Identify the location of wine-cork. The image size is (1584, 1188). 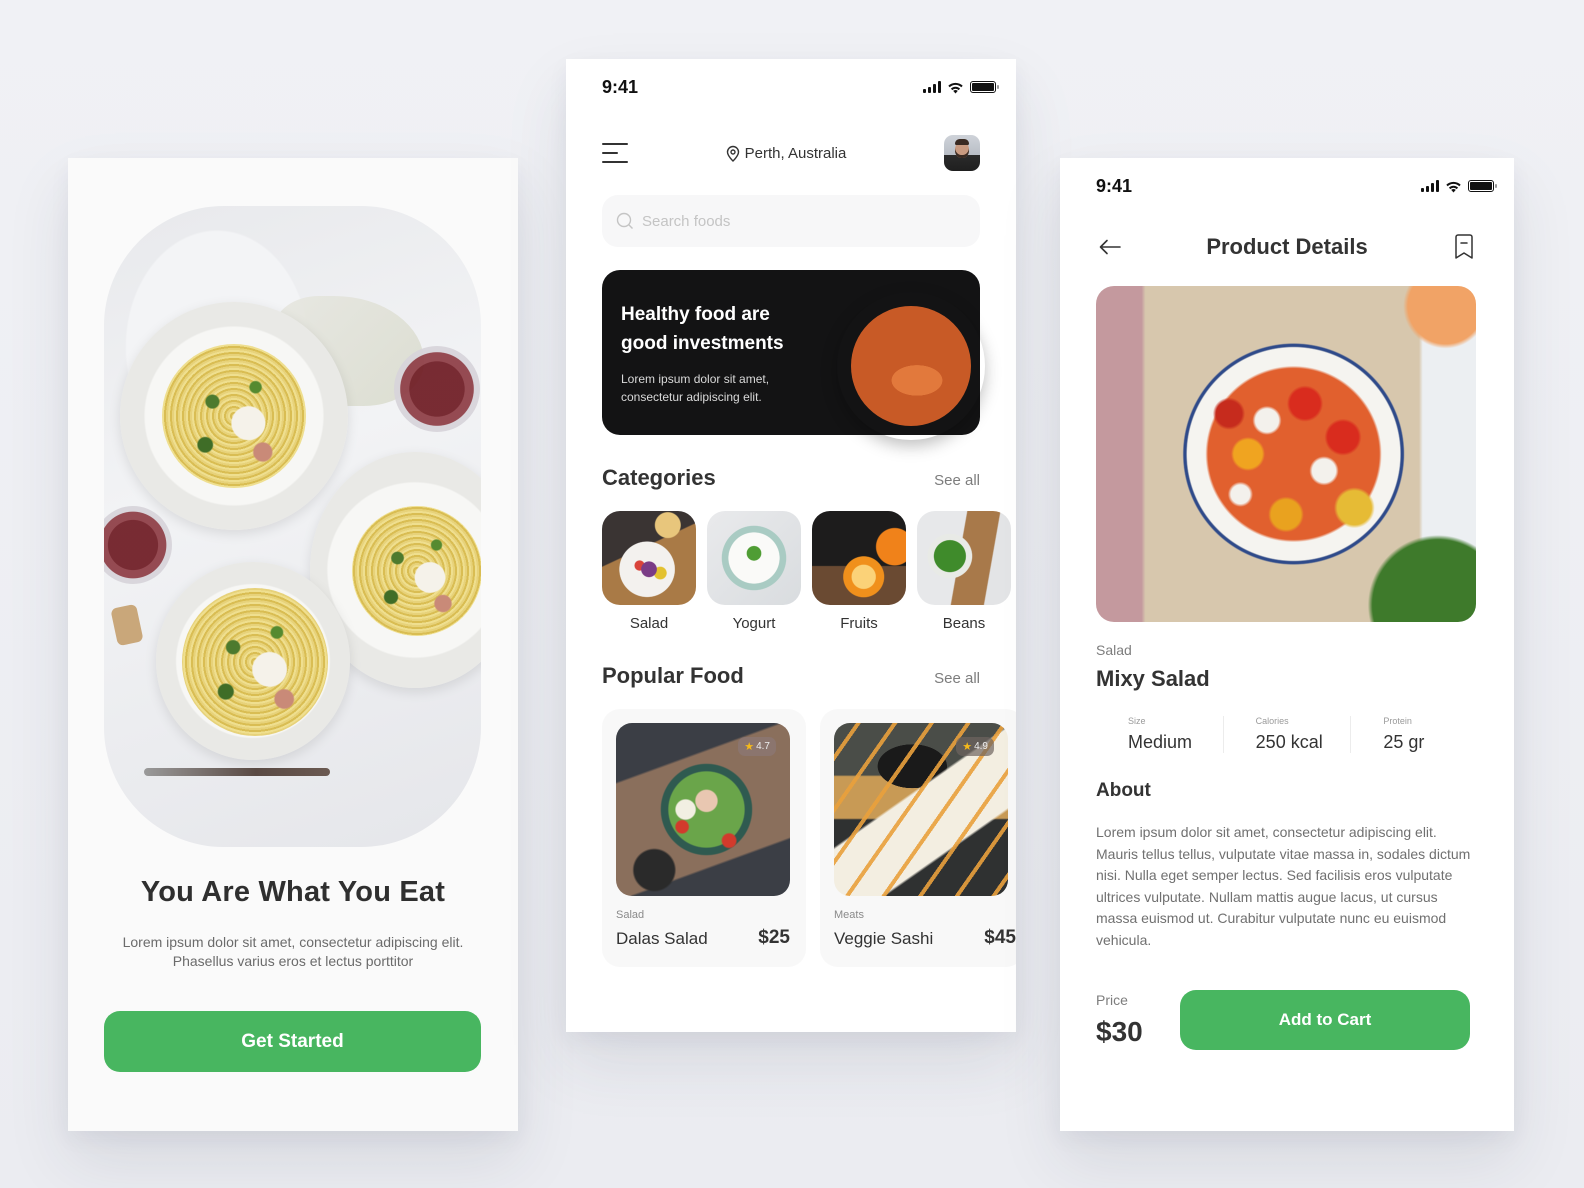
(127, 625).